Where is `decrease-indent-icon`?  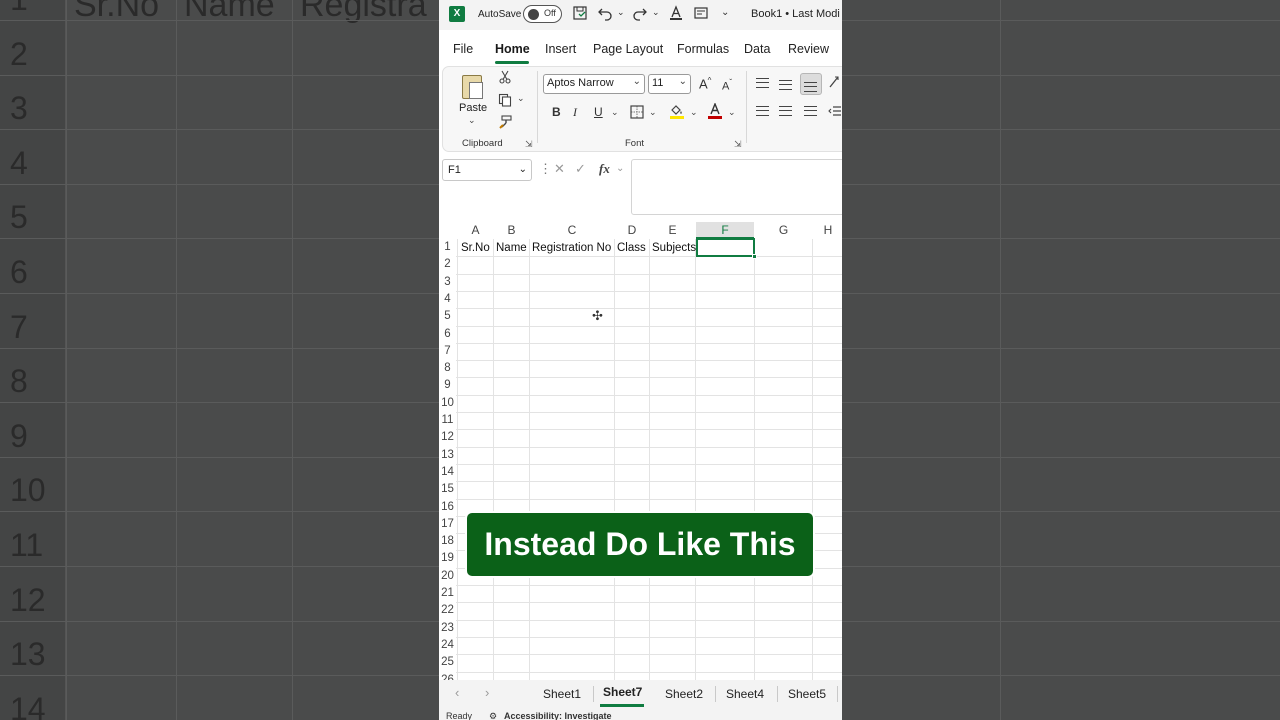
decrease-indent-icon is located at coordinates (835, 112).